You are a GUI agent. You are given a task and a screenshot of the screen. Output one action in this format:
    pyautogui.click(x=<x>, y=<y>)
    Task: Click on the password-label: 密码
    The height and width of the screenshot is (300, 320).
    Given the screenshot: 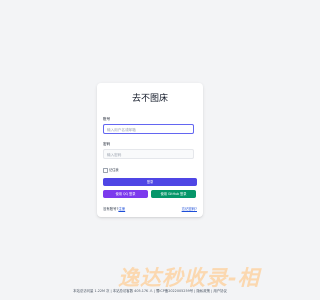 What is the action you would take?
    pyautogui.click(x=107, y=144)
    